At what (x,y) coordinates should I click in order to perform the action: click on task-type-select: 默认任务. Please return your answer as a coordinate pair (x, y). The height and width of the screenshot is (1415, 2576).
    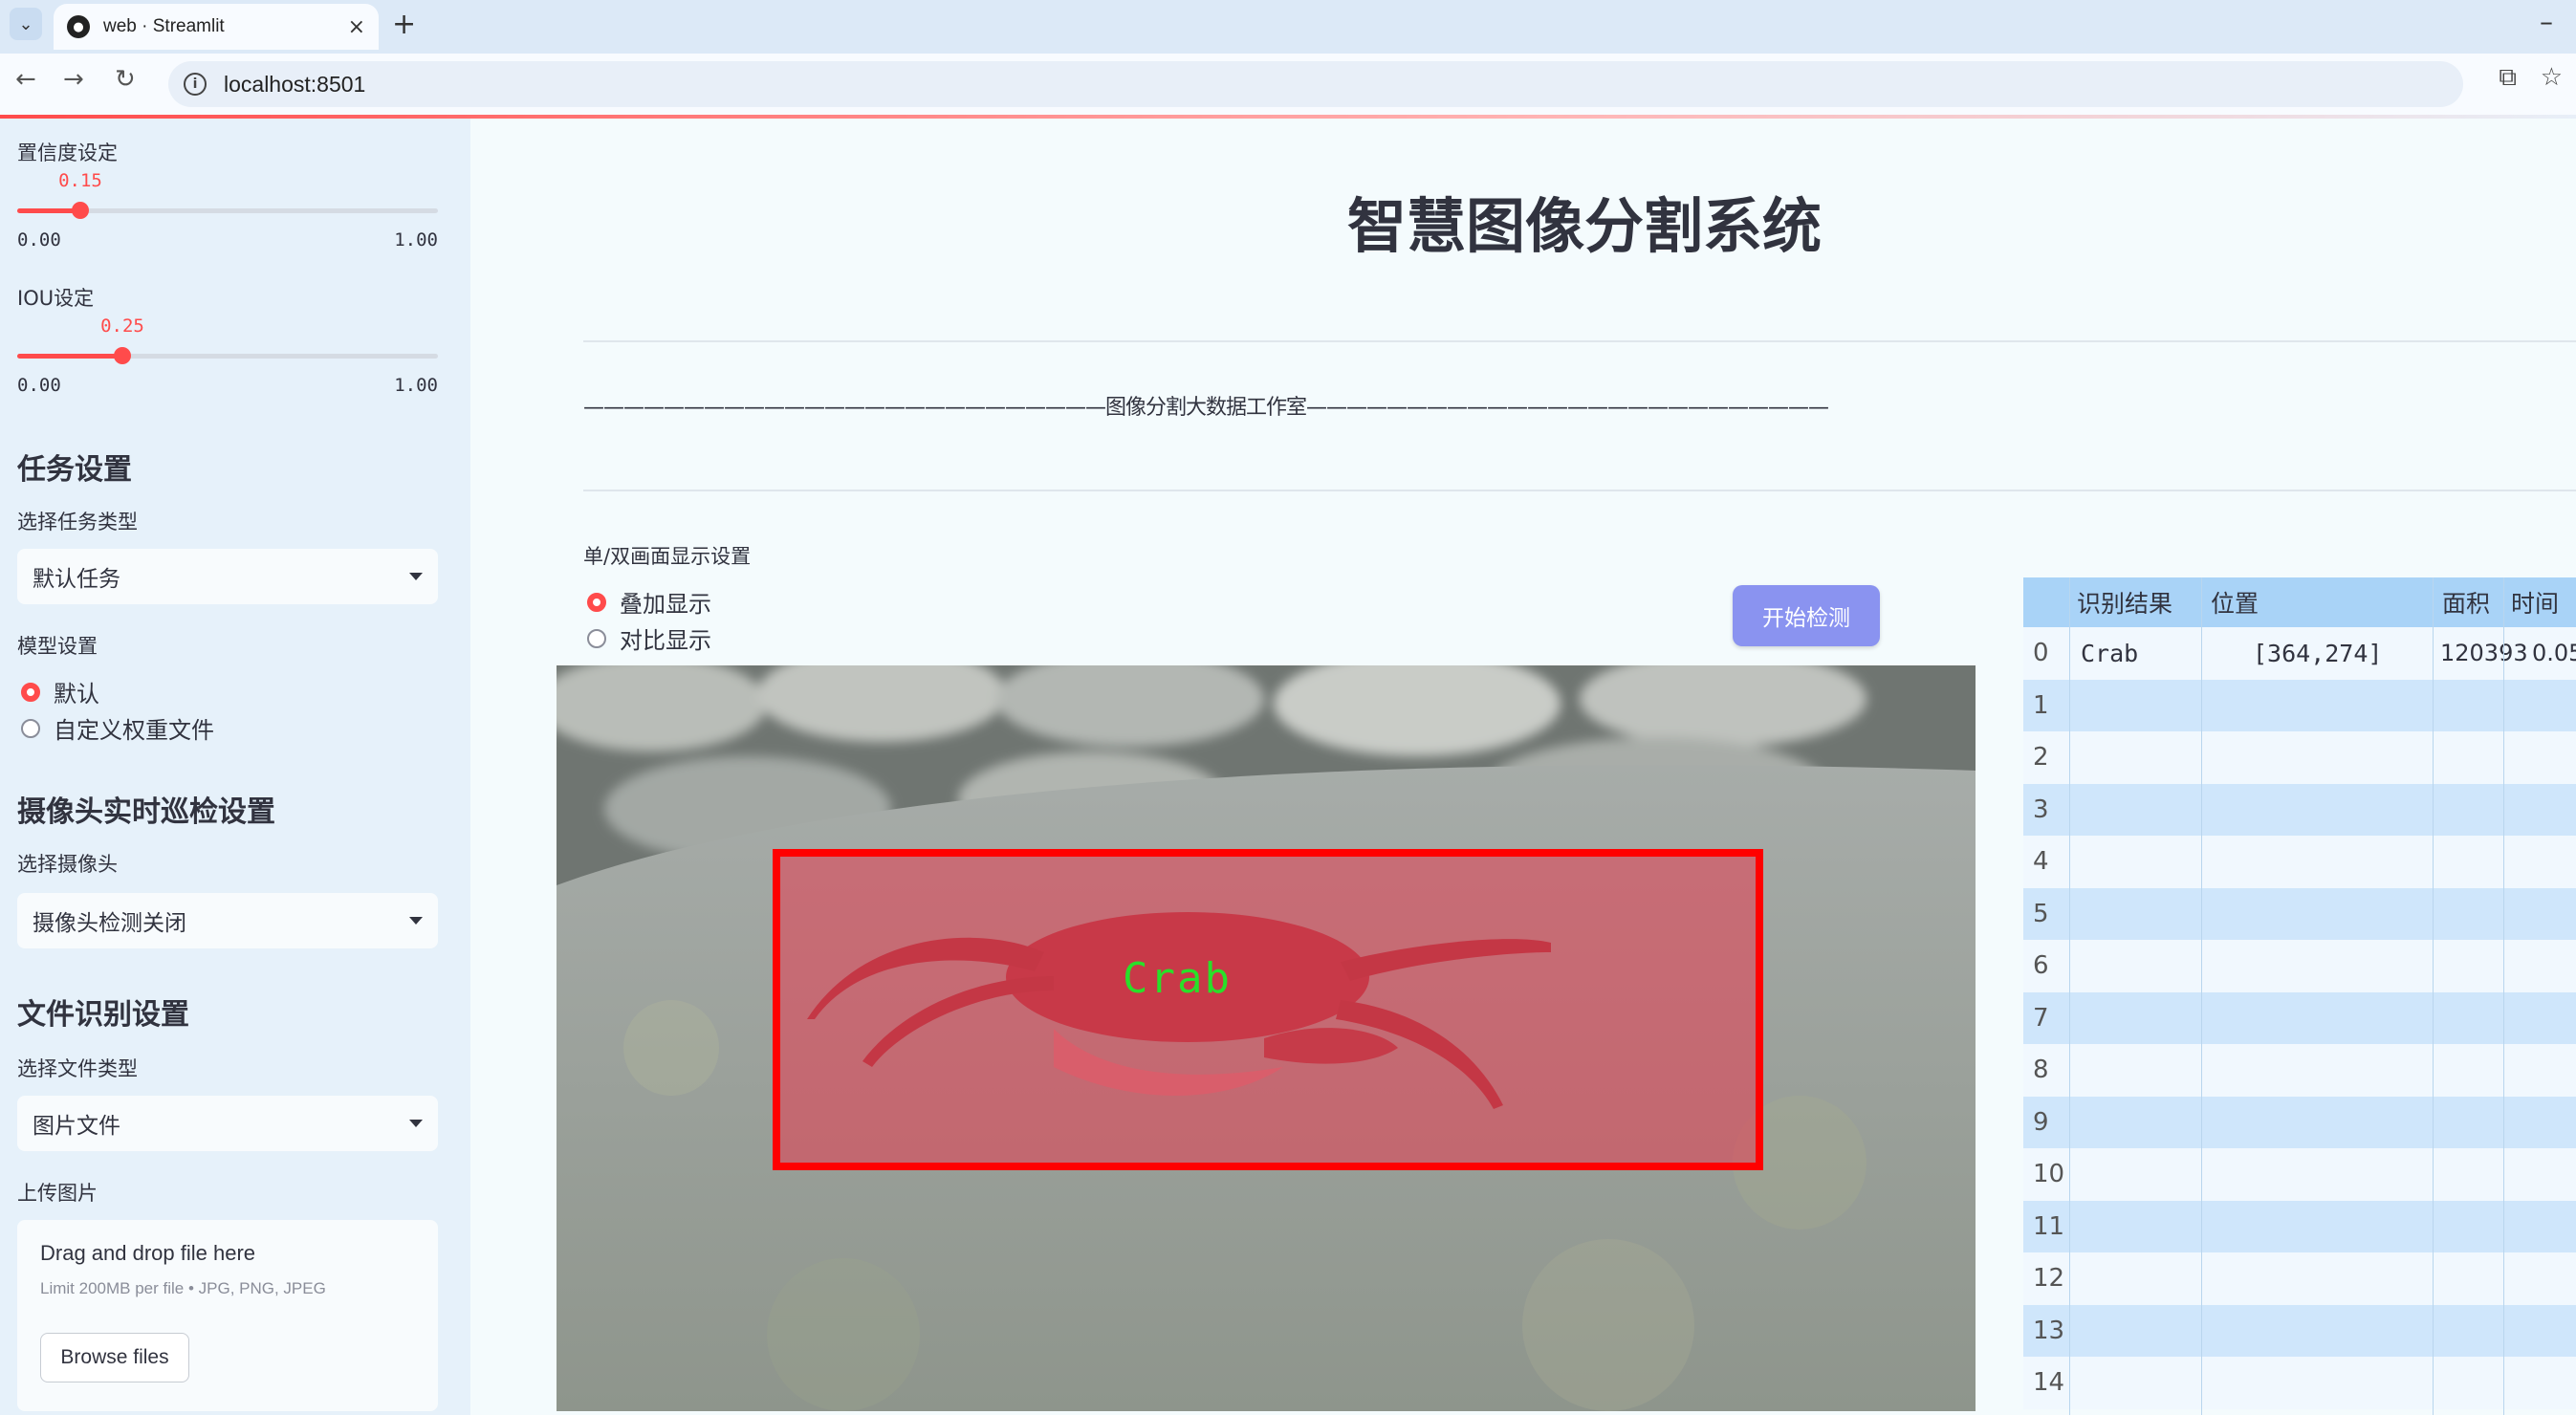
    Looking at the image, I should click on (227, 577).